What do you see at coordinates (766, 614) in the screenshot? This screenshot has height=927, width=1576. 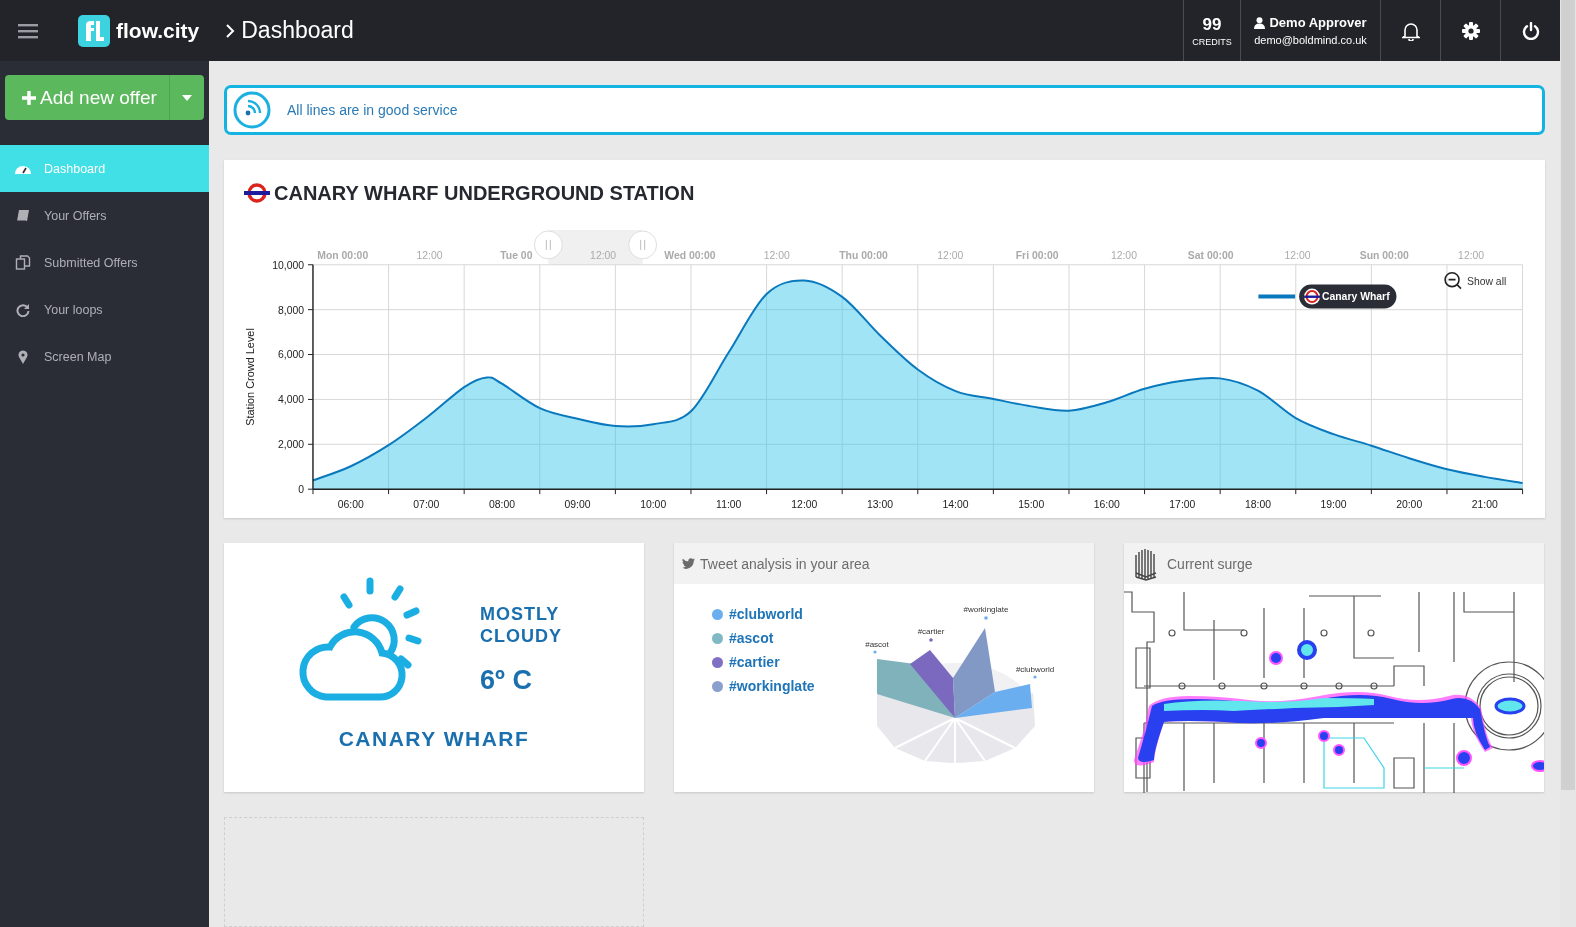 I see `hashtag-label: #clubworld` at bounding box center [766, 614].